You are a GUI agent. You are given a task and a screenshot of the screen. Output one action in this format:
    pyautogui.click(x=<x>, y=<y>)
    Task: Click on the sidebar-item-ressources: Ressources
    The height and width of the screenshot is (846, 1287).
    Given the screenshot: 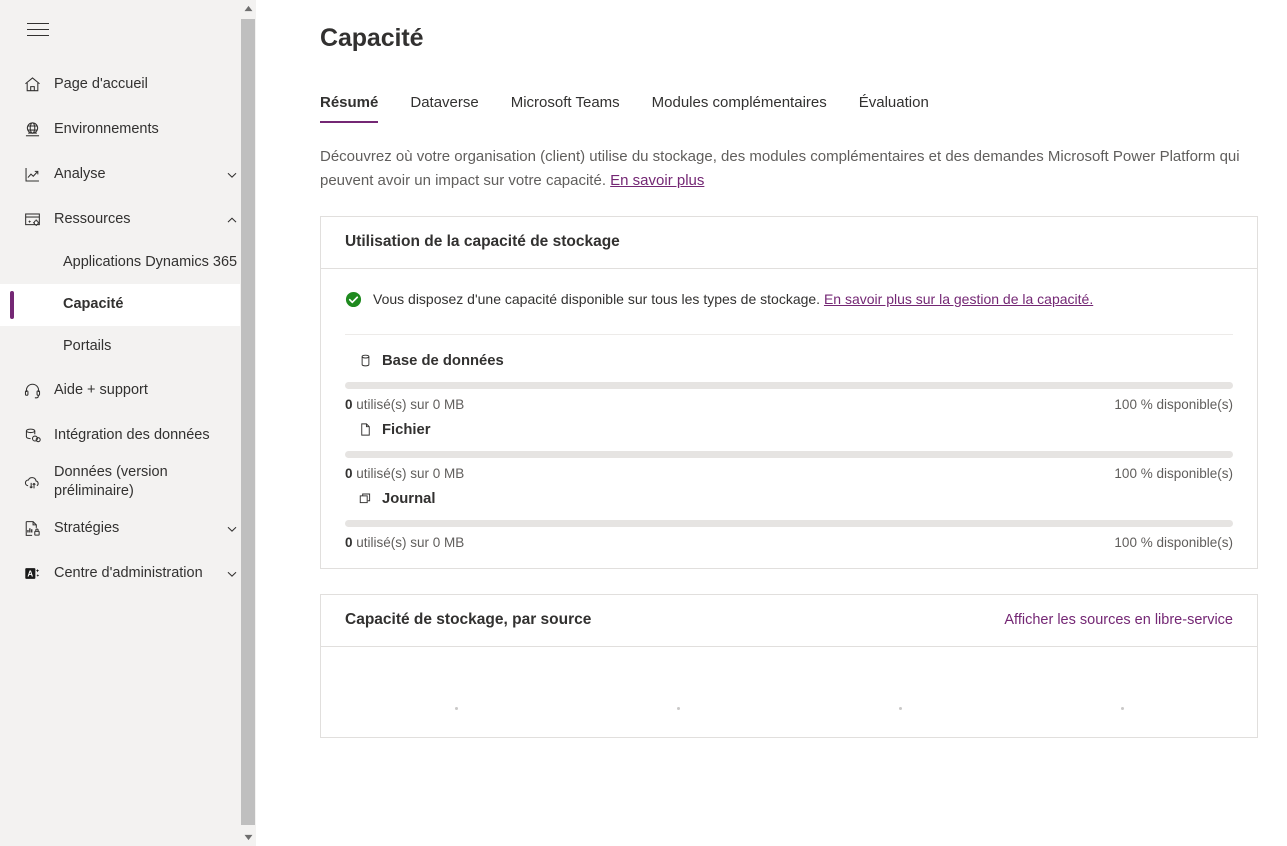 What is the action you would take?
    pyautogui.click(x=128, y=219)
    